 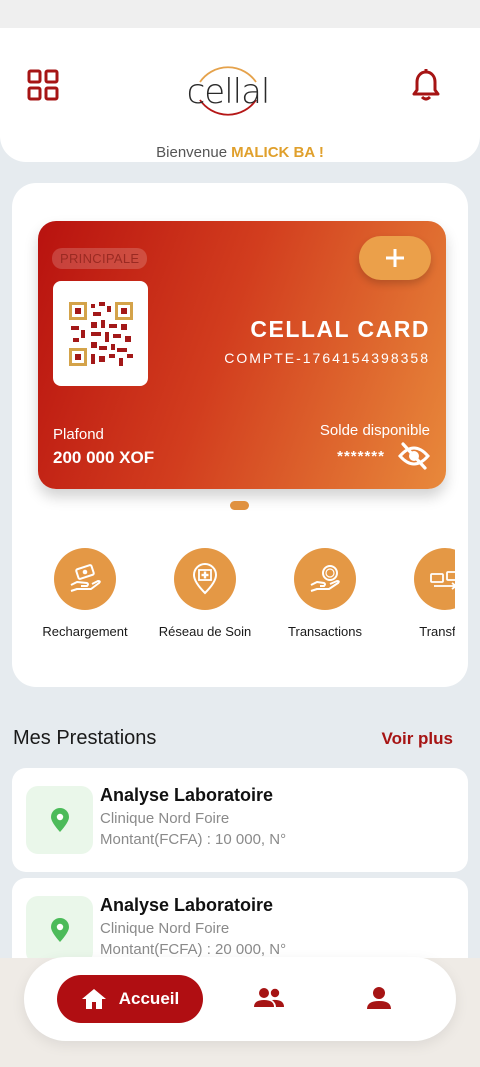 I want to click on home-icon, so click(x=93, y=999).